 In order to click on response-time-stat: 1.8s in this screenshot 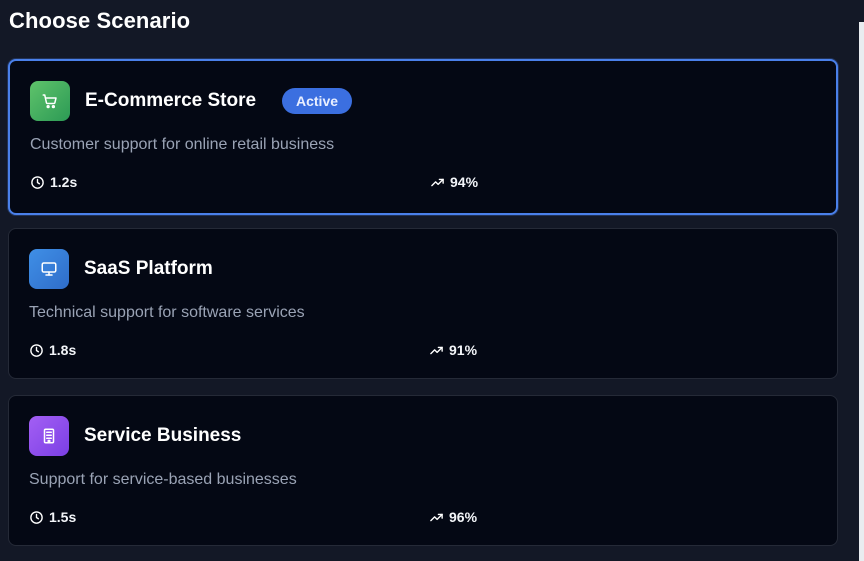, I will do `click(52, 350)`.